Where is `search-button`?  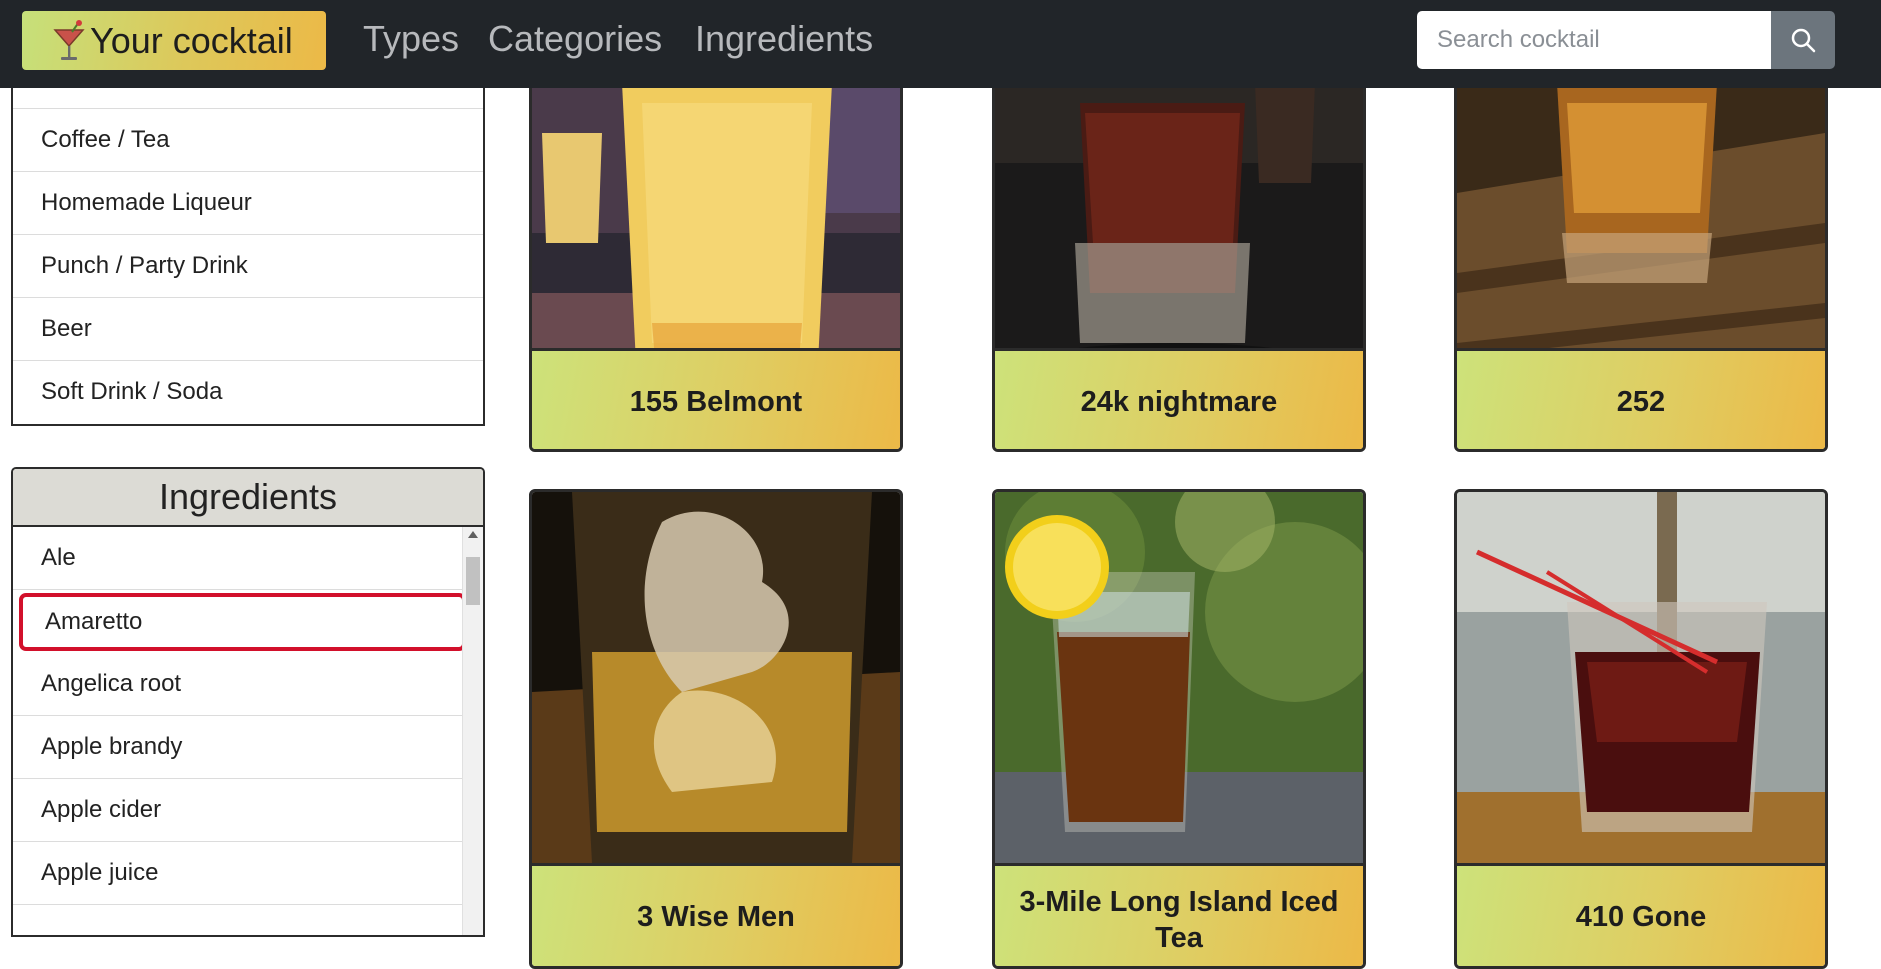
search-button is located at coordinates (1803, 40).